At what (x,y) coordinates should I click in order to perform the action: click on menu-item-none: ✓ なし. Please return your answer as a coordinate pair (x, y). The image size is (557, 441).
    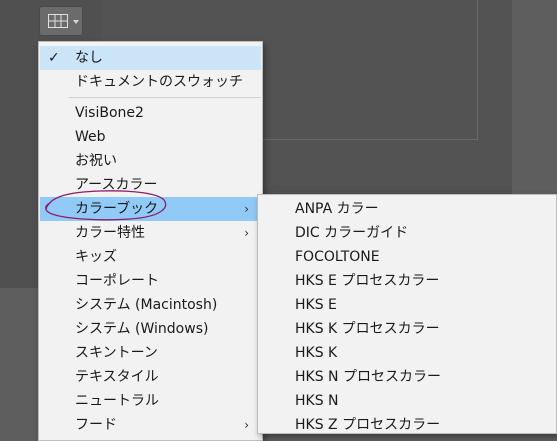
    Looking at the image, I should click on (150, 58).